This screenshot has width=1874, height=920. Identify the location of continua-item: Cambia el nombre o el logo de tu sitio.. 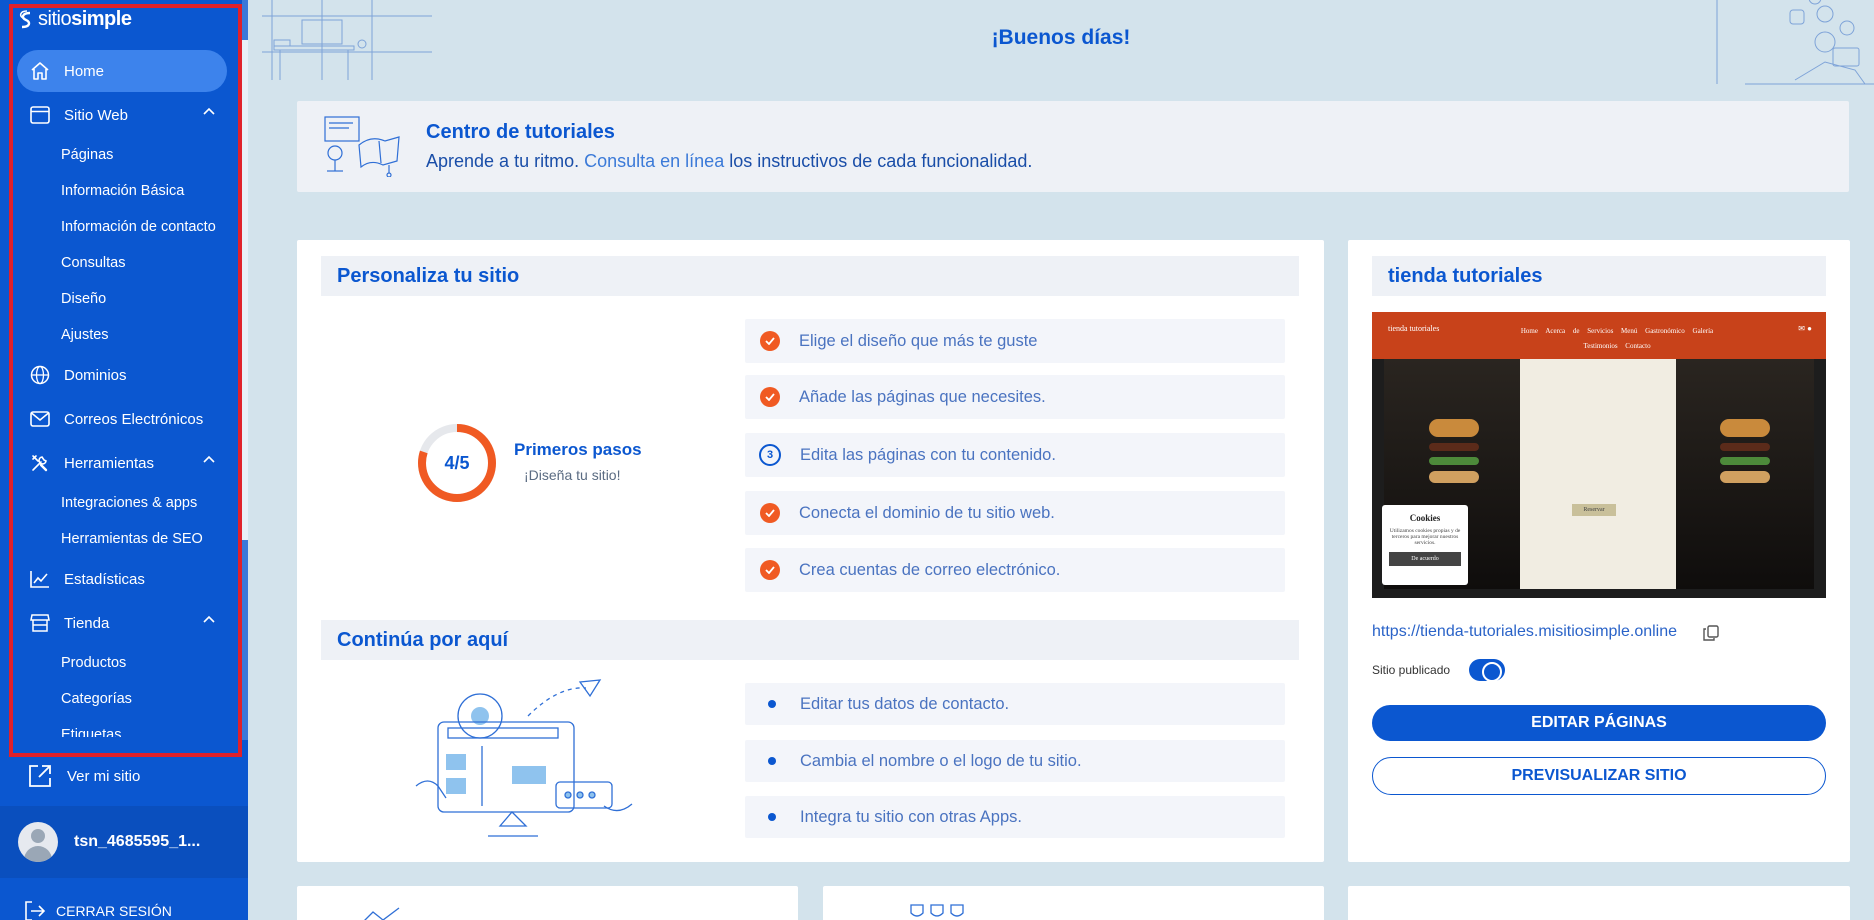
(1015, 761).